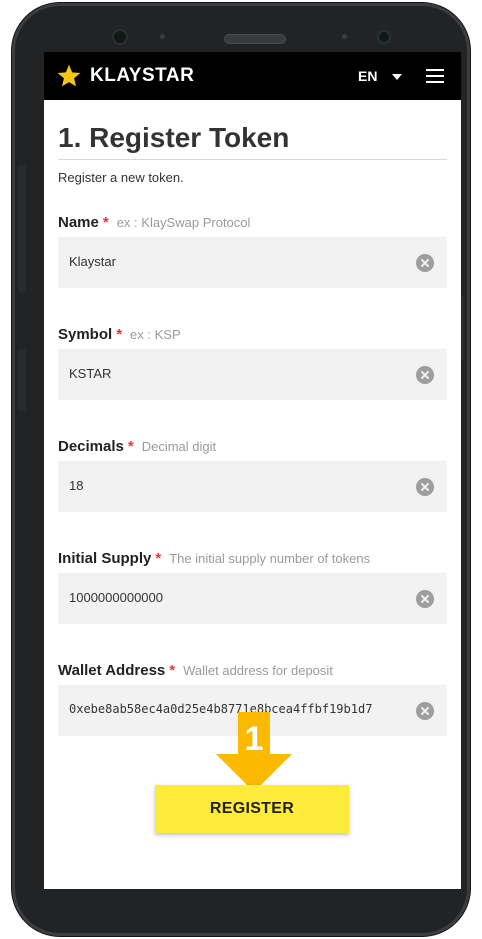  Describe the element at coordinates (69, 76) in the screenshot. I see `star-icon` at that location.